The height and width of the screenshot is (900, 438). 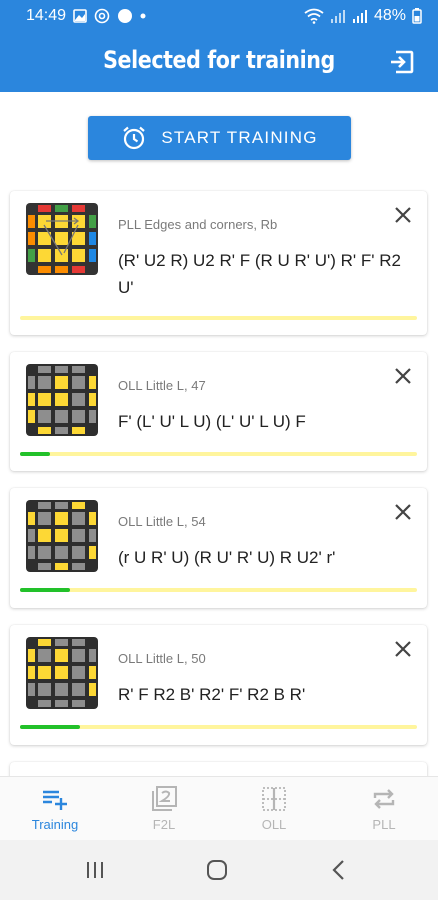 I want to click on at-icon, so click(x=102, y=16).